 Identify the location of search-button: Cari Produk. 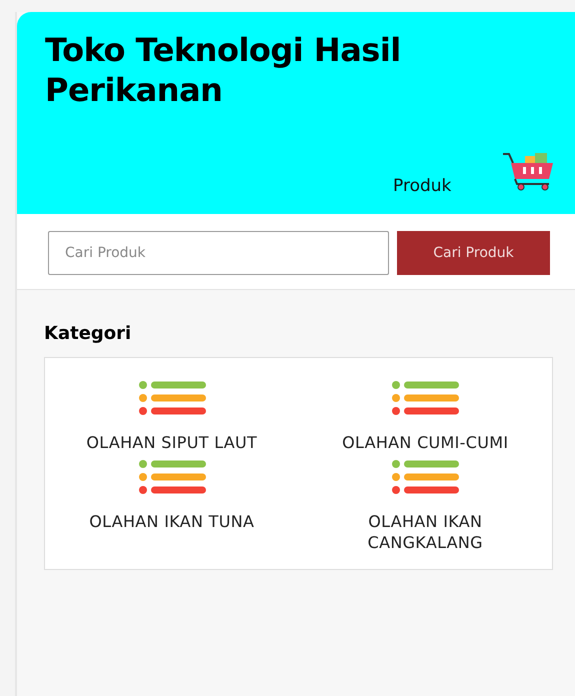
(473, 253).